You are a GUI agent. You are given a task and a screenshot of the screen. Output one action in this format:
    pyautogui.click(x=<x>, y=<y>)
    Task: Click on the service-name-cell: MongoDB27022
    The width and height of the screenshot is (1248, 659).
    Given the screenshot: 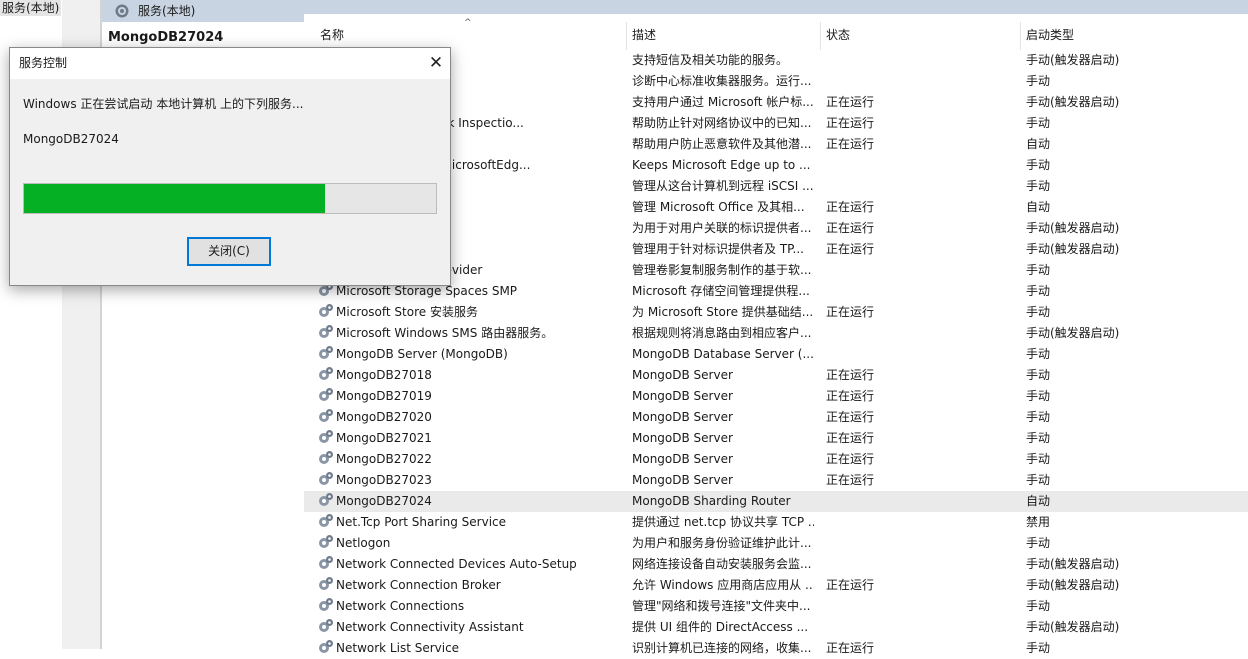 What is the action you would take?
    pyautogui.click(x=472, y=459)
    